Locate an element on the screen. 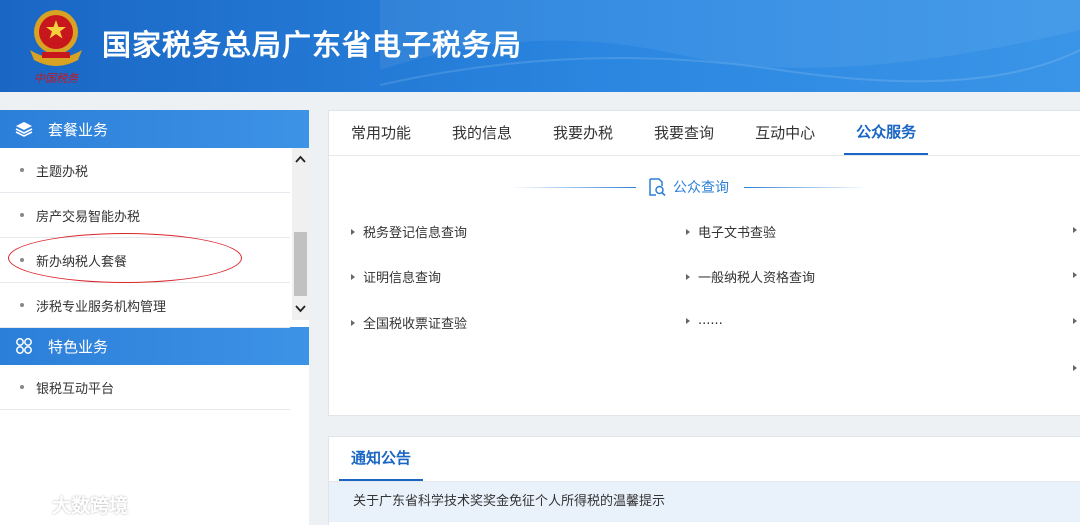  notice-panel: 通知公告 关于广东省科学技术奖奖金免征个人所得税的温馨提示 is located at coordinates (704, 480).